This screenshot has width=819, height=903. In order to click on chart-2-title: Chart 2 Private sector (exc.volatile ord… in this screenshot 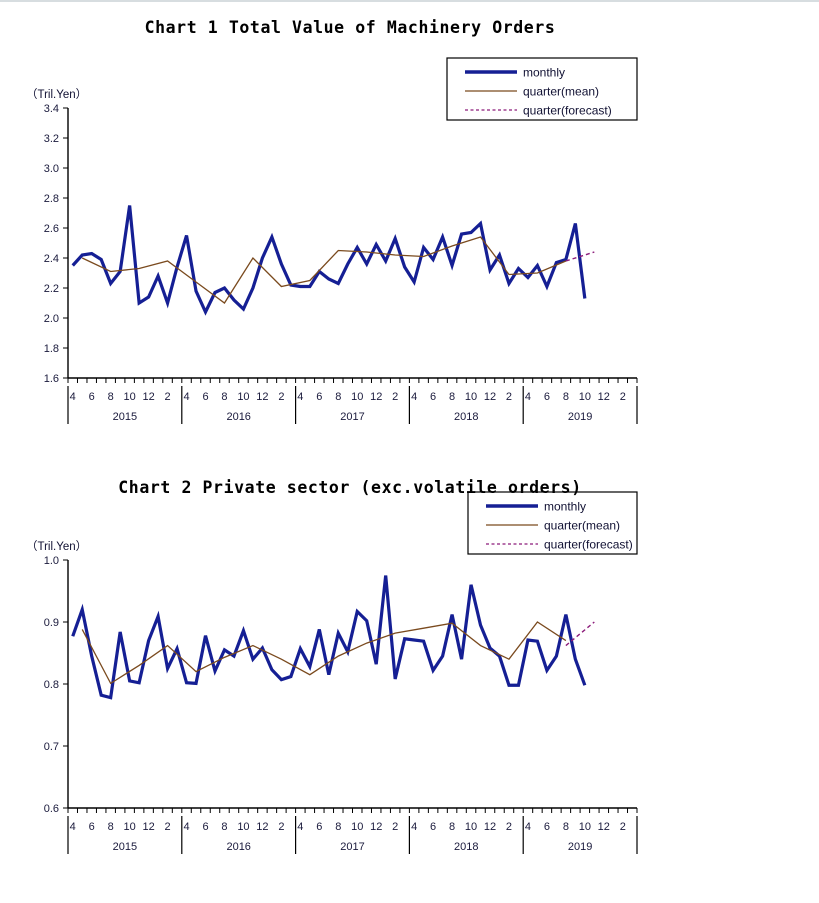, I will do `click(350, 487)`.